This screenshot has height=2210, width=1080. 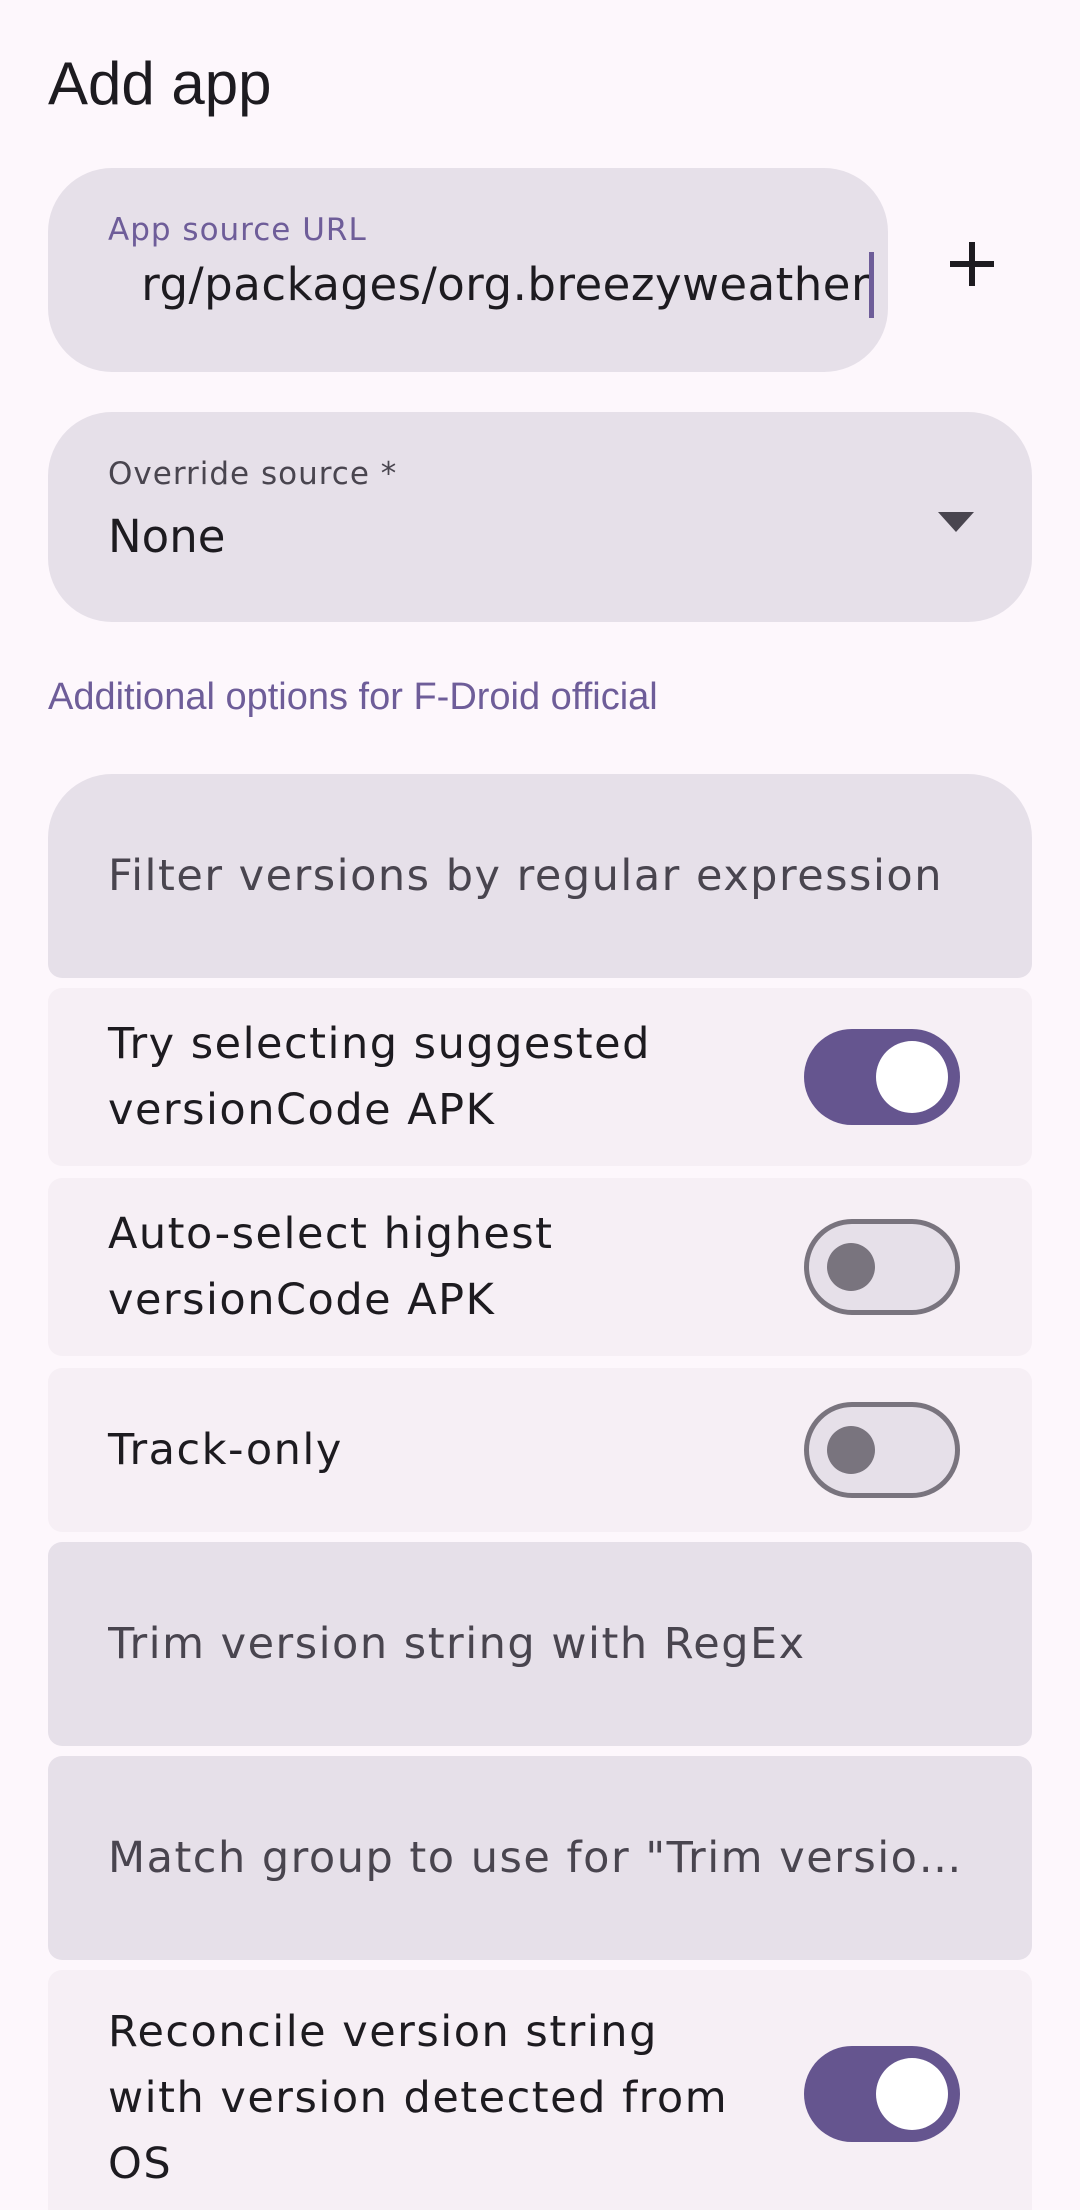 What do you see at coordinates (525, 876) in the screenshot?
I see `filter-versions-placeholder: Filter versions by regular expression` at bounding box center [525, 876].